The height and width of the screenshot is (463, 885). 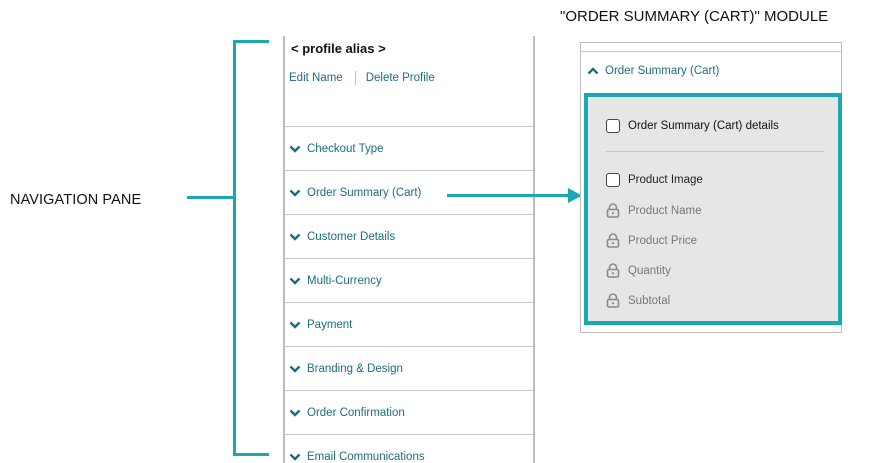 What do you see at coordinates (355, 368) in the screenshot?
I see `nav-item-label: Branding & Design` at bounding box center [355, 368].